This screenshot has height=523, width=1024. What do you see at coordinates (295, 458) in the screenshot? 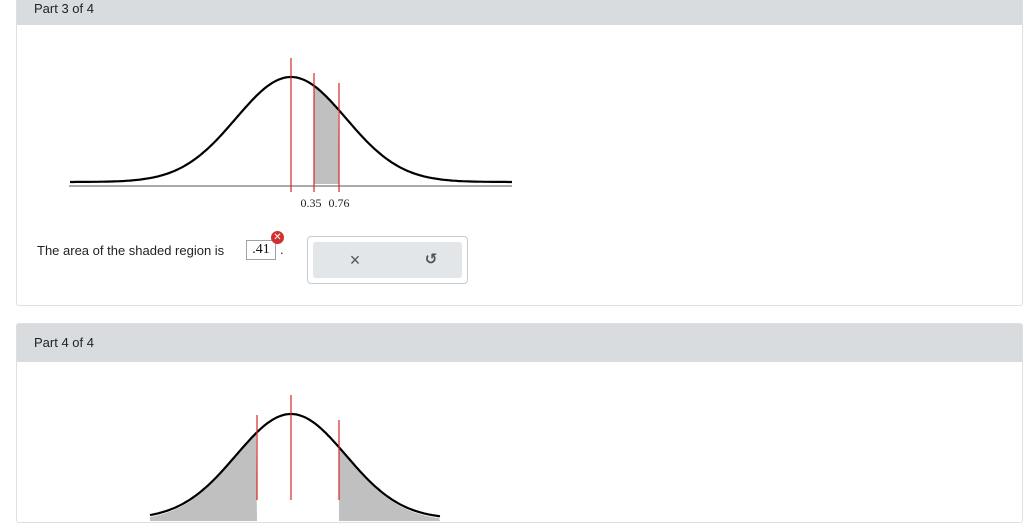
I see `normal-curve-part4` at bounding box center [295, 458].